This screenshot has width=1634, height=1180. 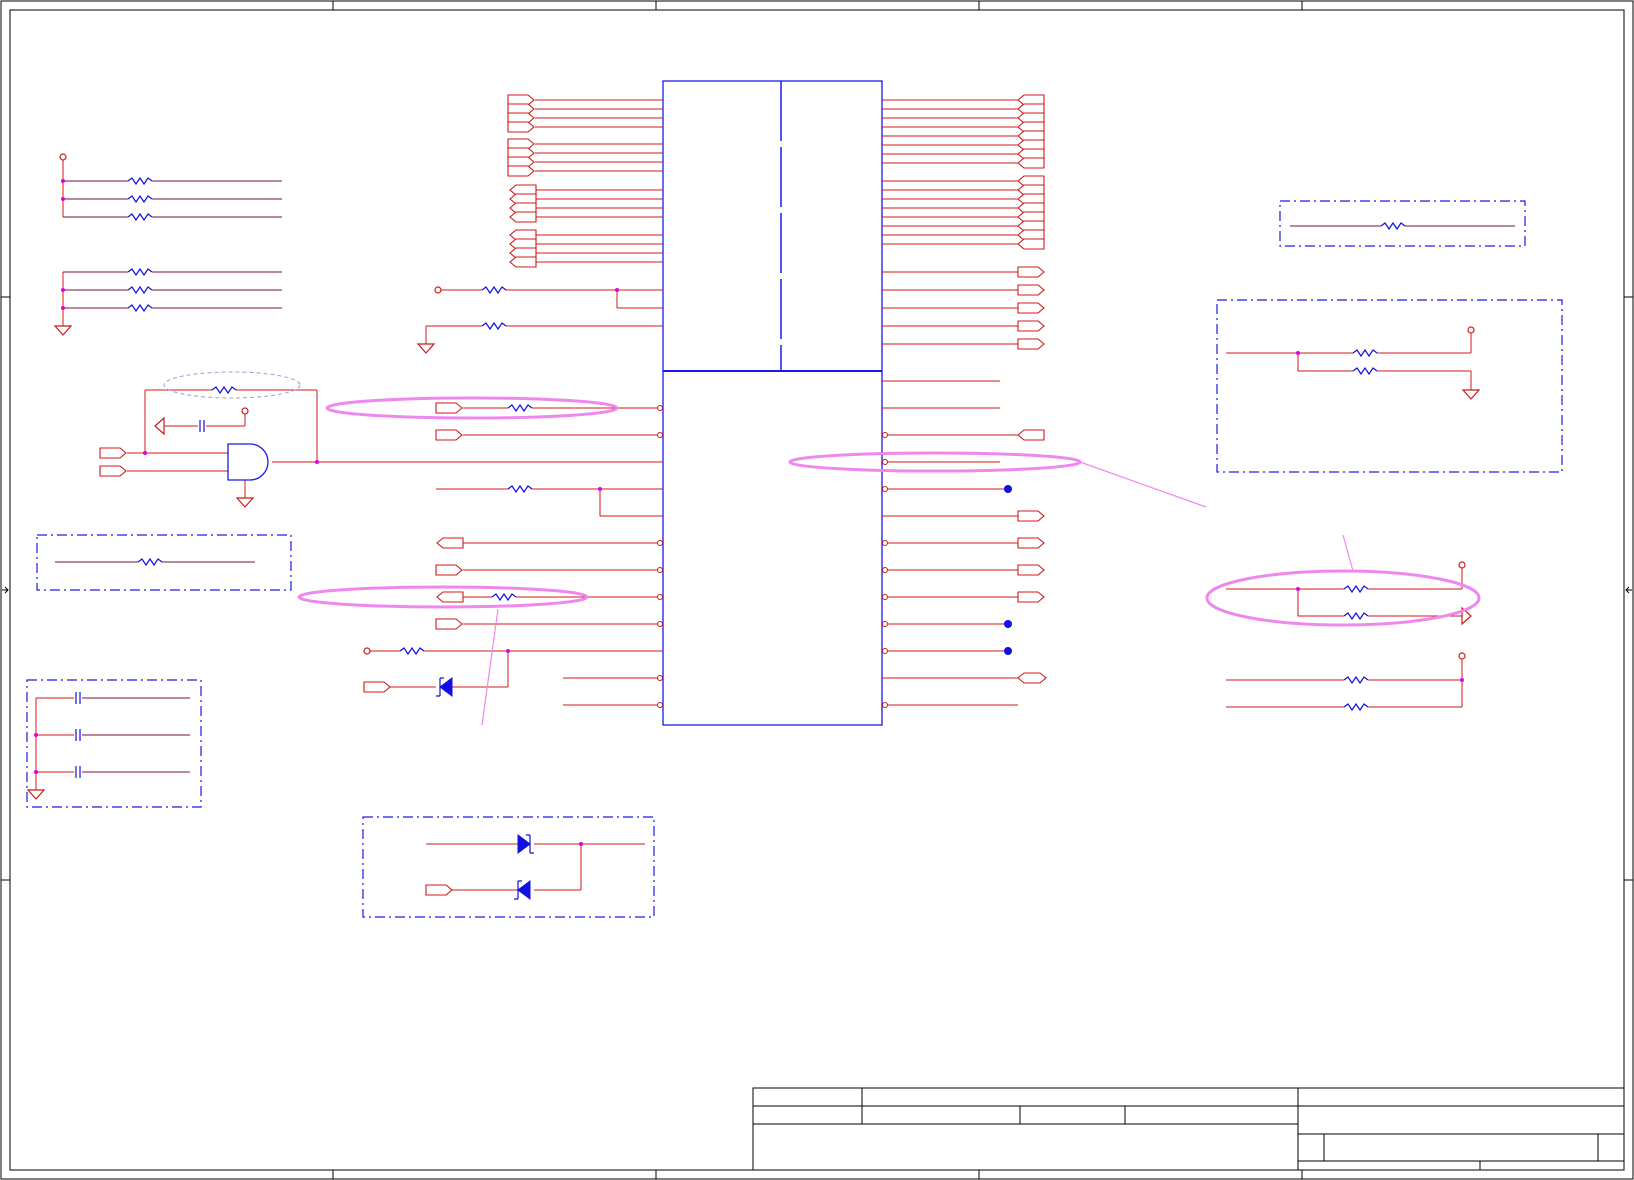 I want to click on and-gate-icon, so click(x=248, y=462).